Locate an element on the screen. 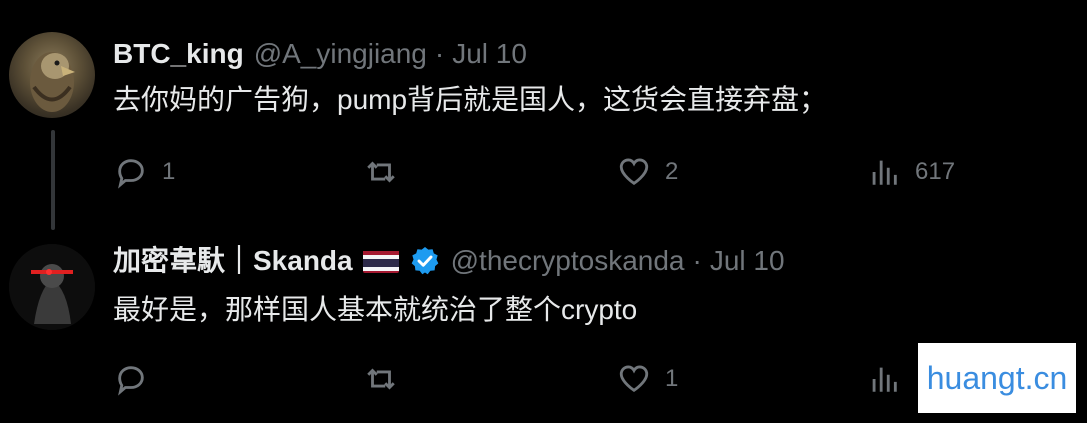 The height and width of the screenshot is (423, 1087). tweet-text: 去你妈的广告狗，pump背后就是国人，这货会直接弃盘； is located at coordinates (470, 99).